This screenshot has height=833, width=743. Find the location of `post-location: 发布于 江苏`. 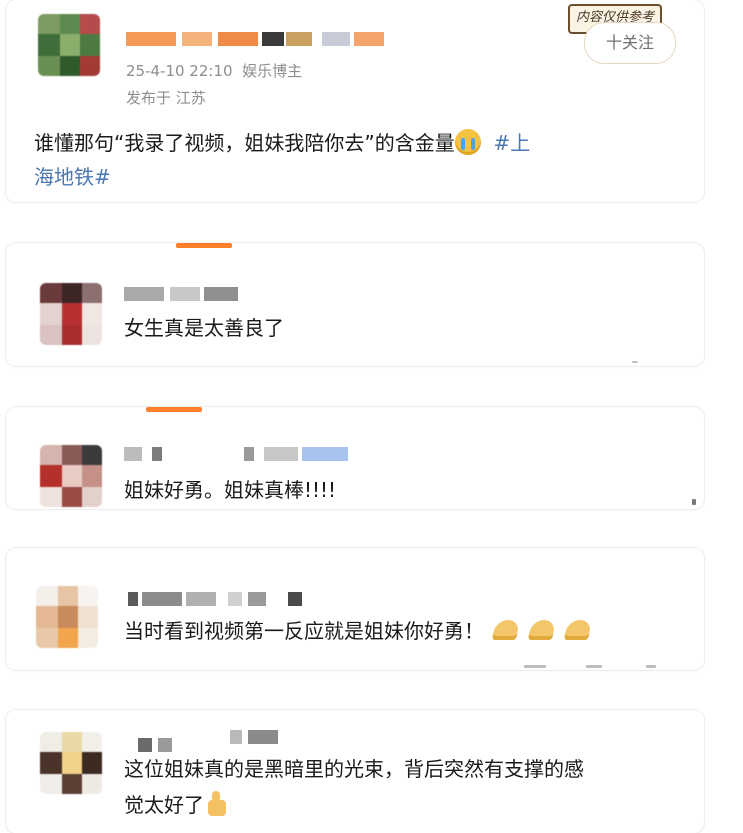

post-location: 发布于 江苏 is located at coordinates (166, 98).